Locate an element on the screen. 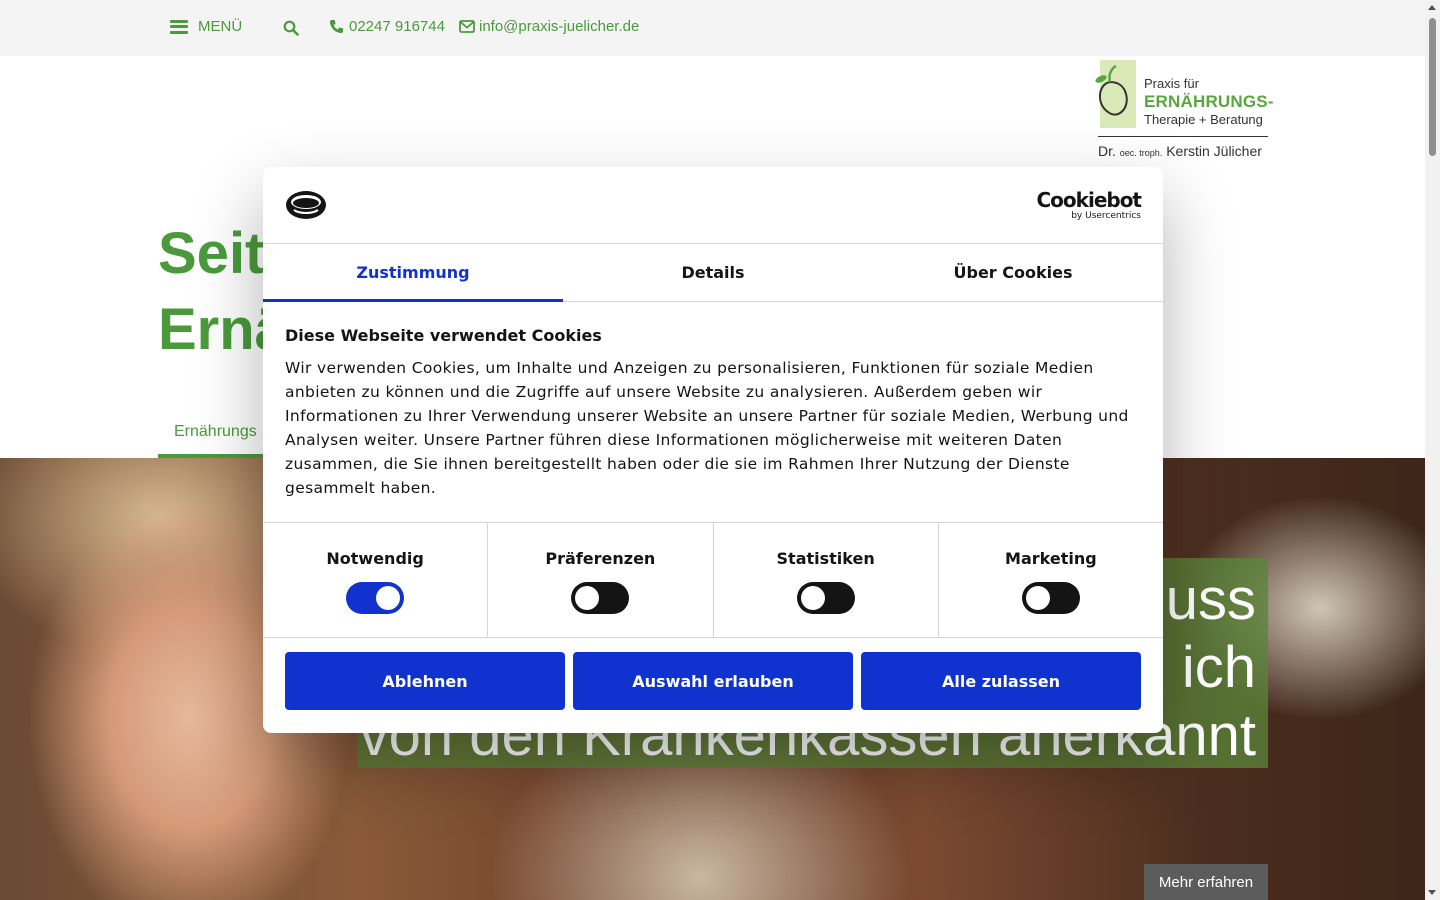  tab-ueber-cookies: Über Cookies is located at coordinates (1013, 272).